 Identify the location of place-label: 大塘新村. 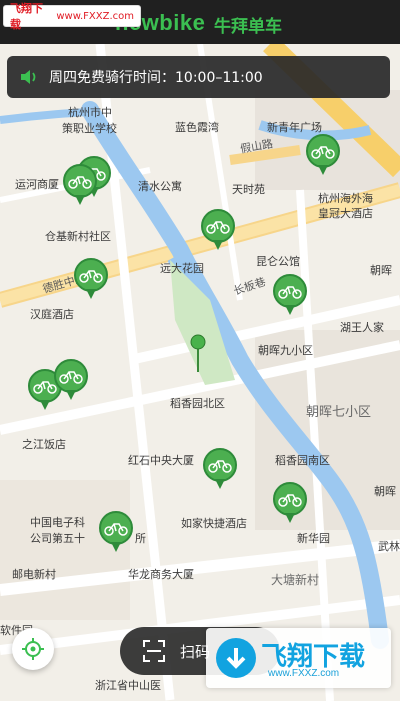
(295, 580).